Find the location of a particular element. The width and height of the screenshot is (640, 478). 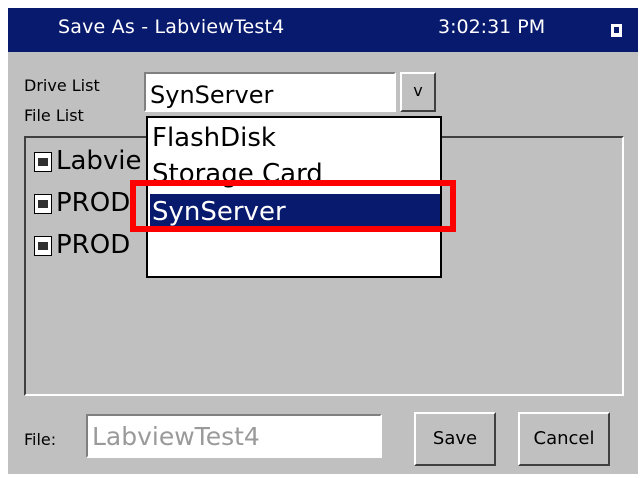

save-button: Save is located at coordinates (455, 439).